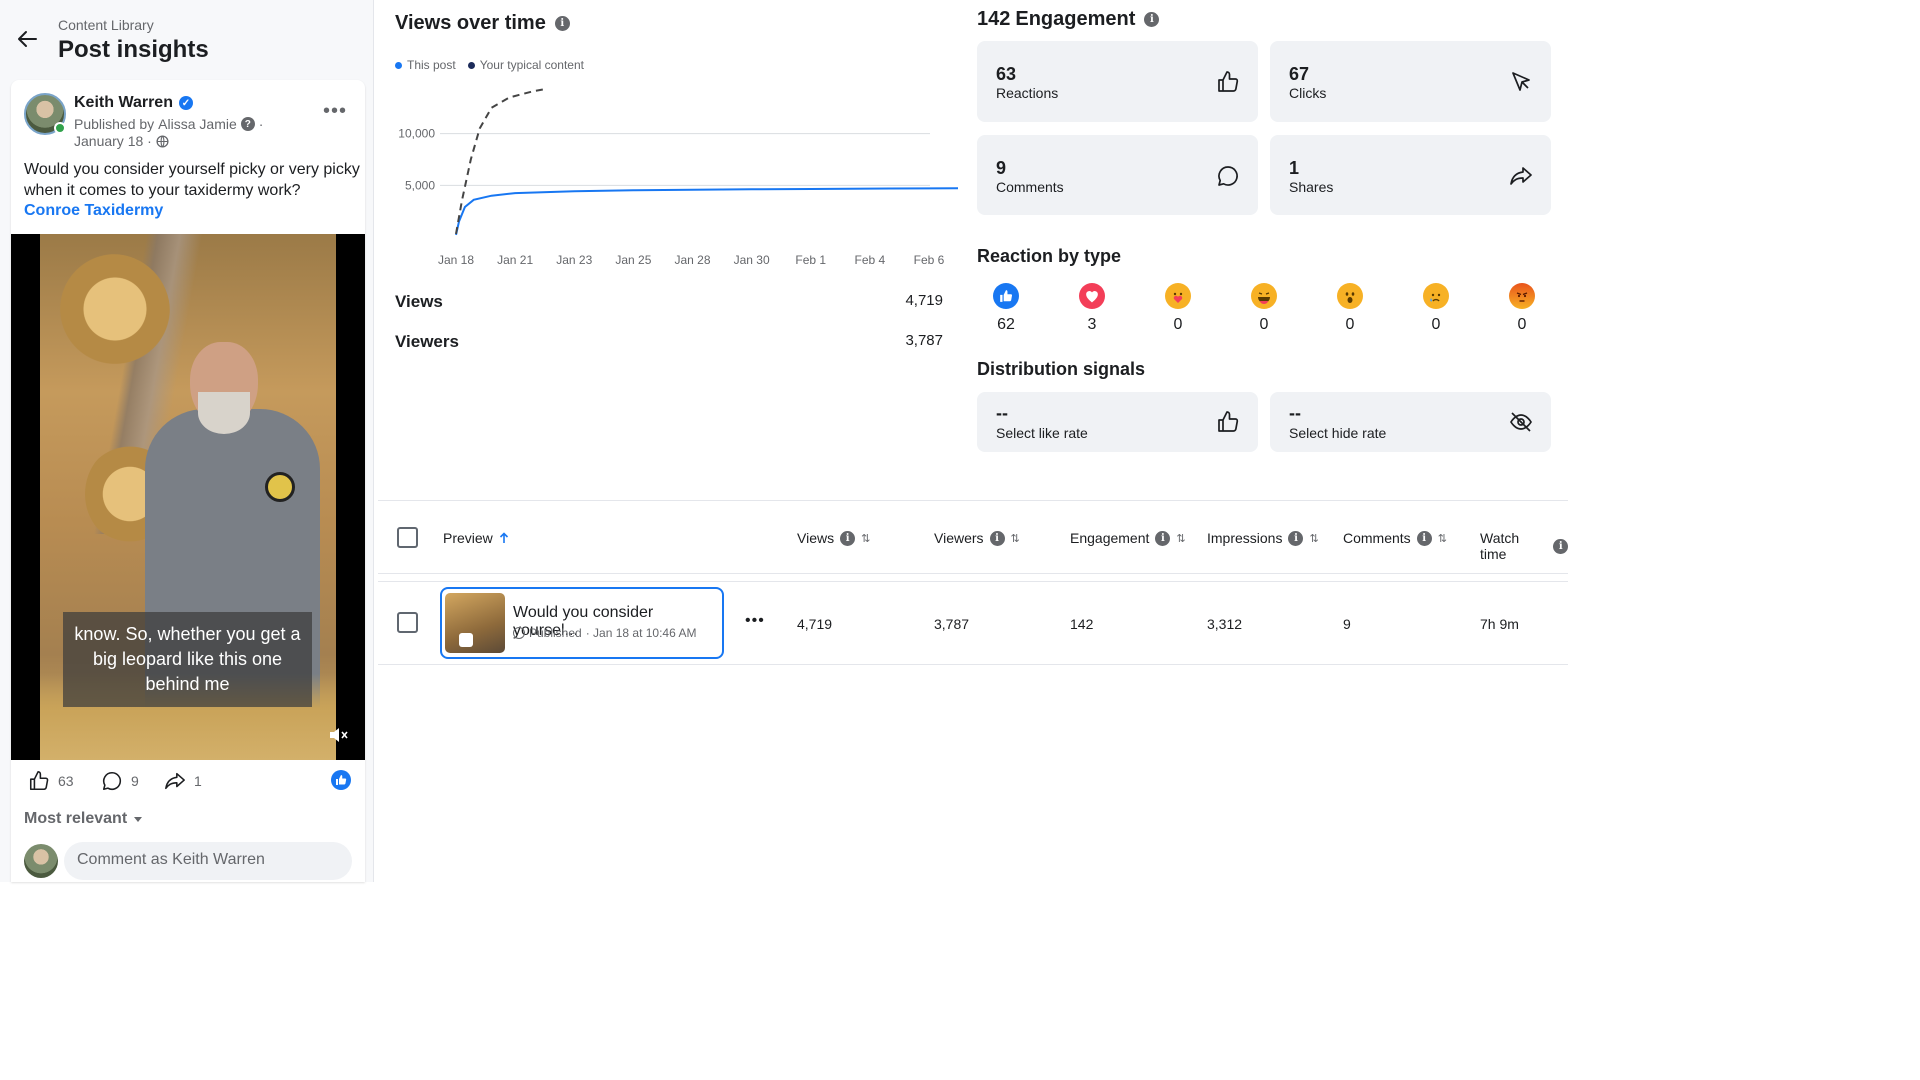 Image resolution: width=1920 pixels, height=1080 pixels. Describe the element at coordinates (198, 781) in the screenshot. I see `shares-count: 1` at that location.